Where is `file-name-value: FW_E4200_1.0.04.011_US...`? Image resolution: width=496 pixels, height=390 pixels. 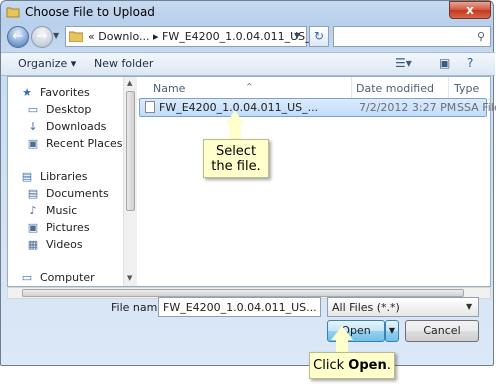 file-name-value: FW_E4200_1.0.04.011_US... is located at coordinates (240, 307).